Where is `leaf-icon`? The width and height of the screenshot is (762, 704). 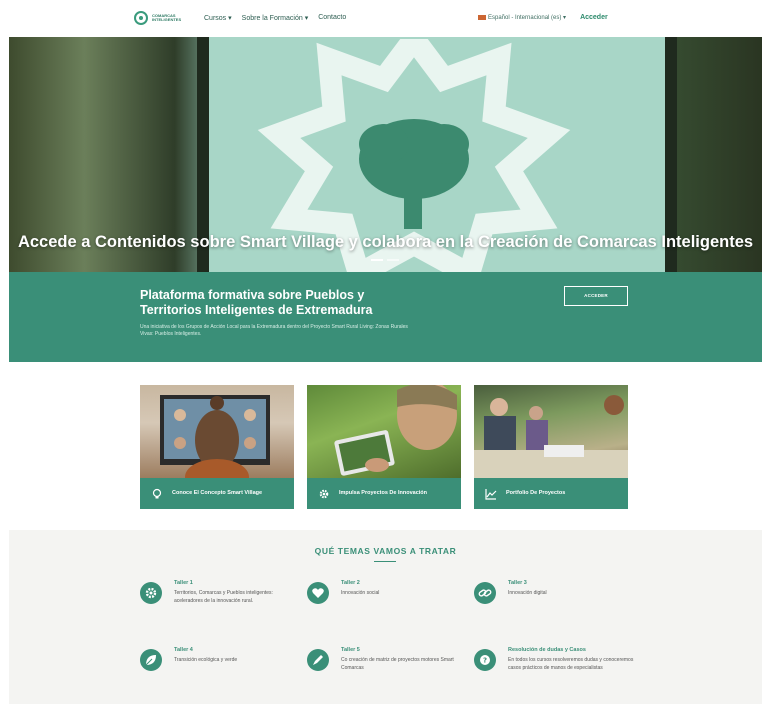 leaf-icon is located at coordinates (151, 660).